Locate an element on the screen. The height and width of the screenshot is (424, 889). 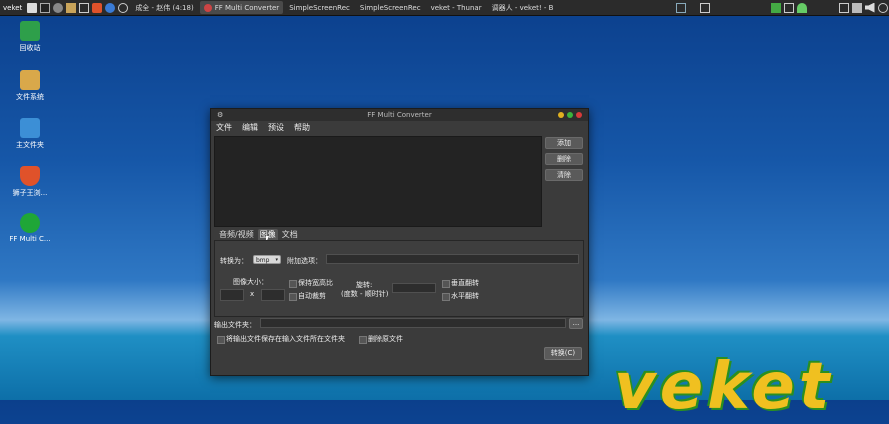
rotate-input is located at coordinates (414, 288).